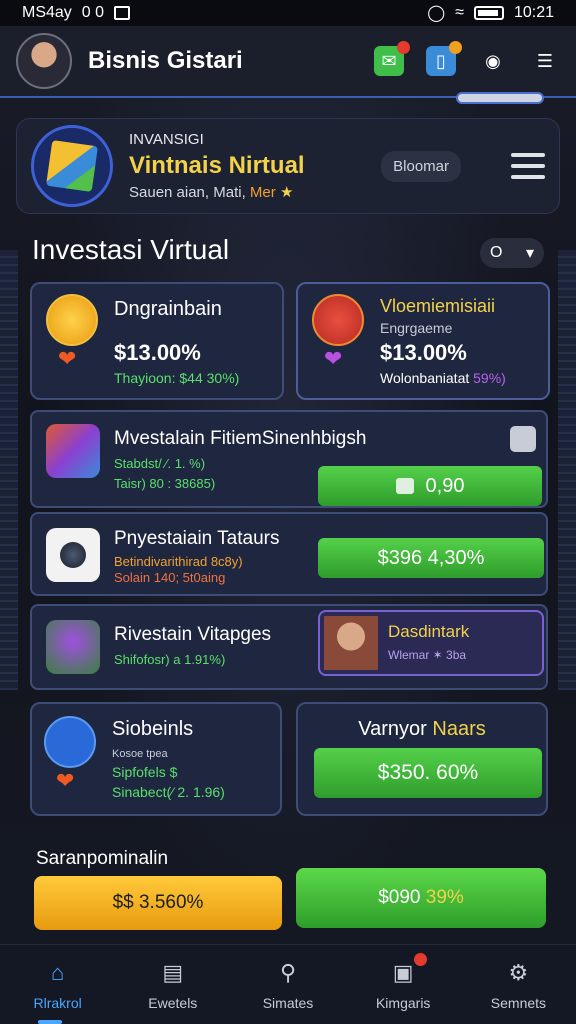 The image size is (576, 1024). Describe the element at coordinates (131, 249) in the screenshot. I see `section-title: Investasi Virtual` at that location.